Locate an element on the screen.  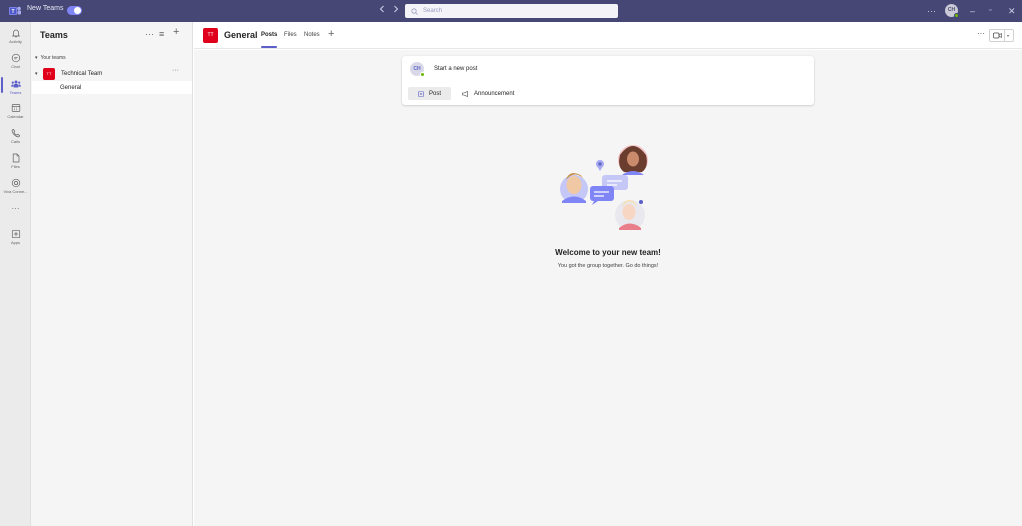
apps-icon is located at coordinates (15, 234).